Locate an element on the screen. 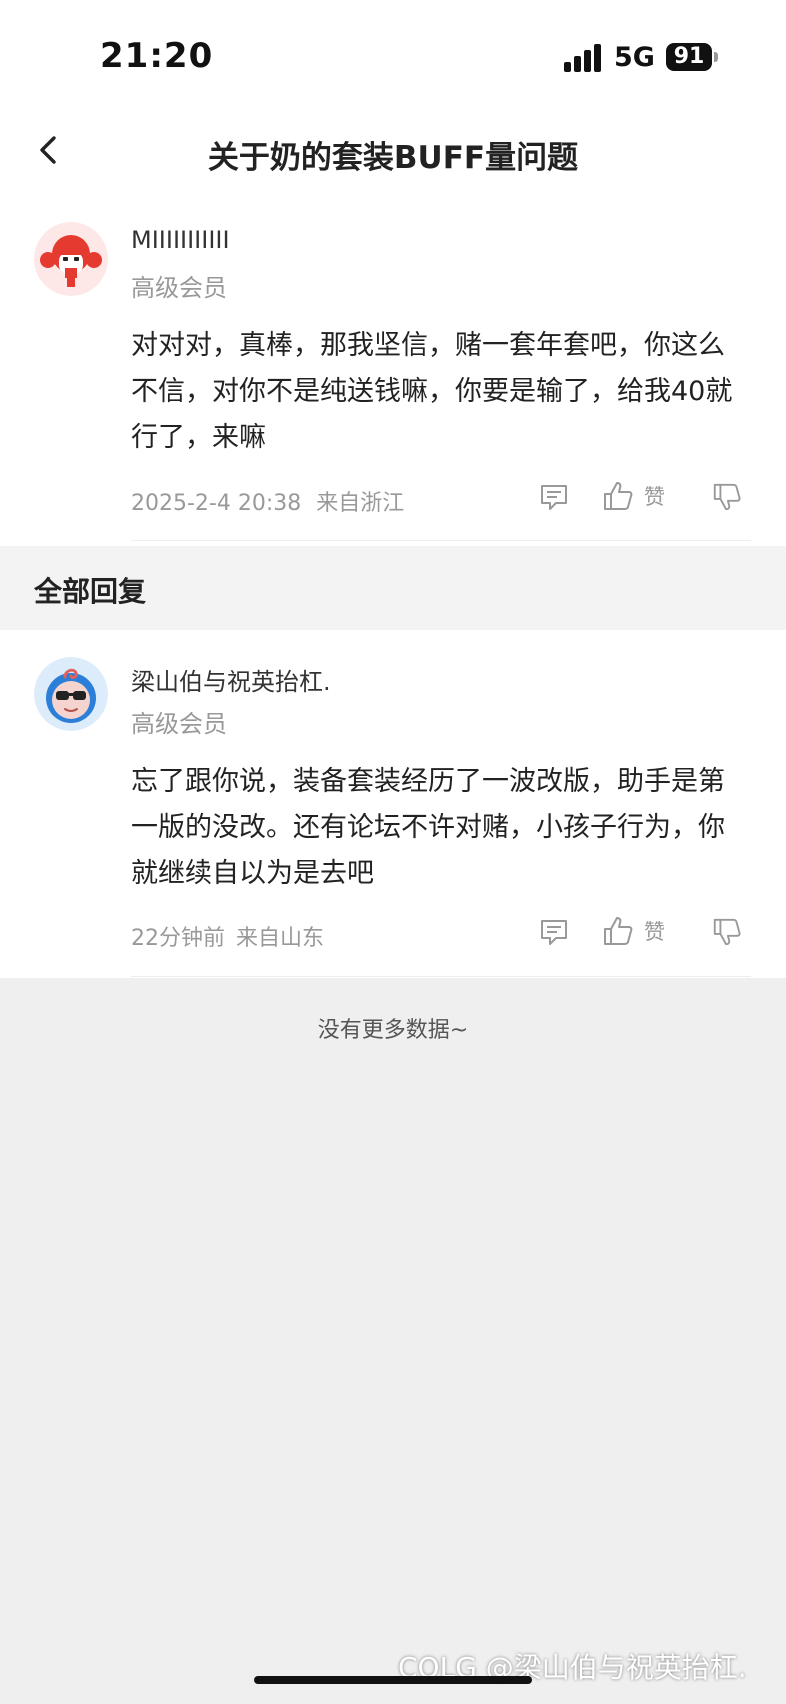 This screenshot has height=1704, width=786. avatar-sunglasses-icon is located at coordinates (71, 694).